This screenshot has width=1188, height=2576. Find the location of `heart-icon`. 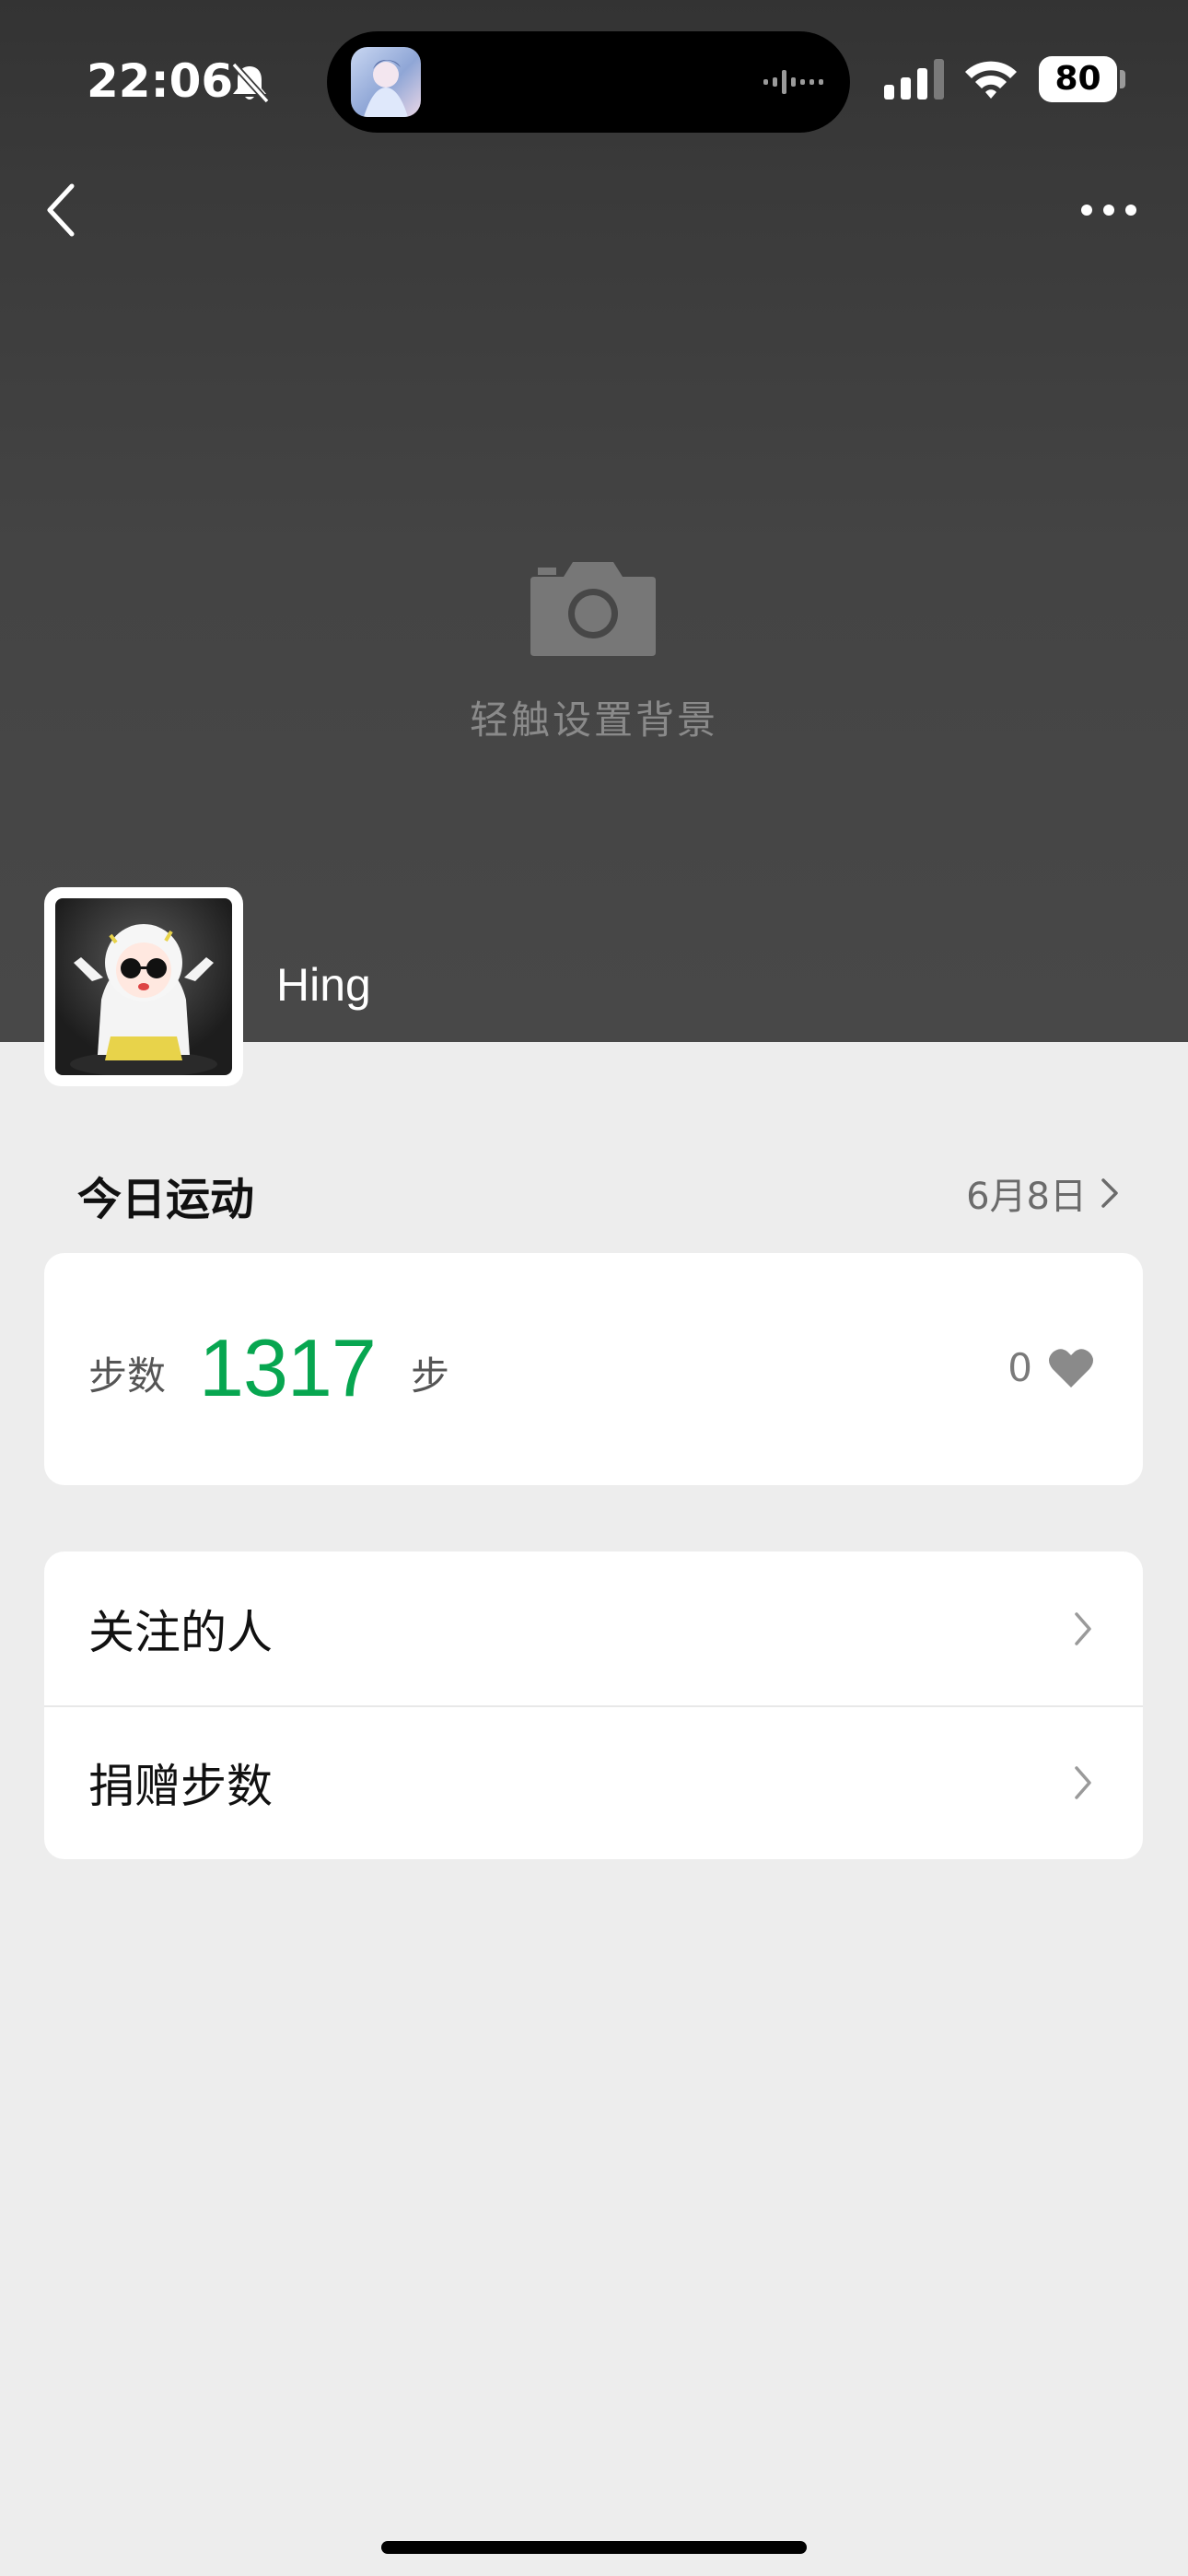

heart-icon is located at coordinates (1071, 1368).